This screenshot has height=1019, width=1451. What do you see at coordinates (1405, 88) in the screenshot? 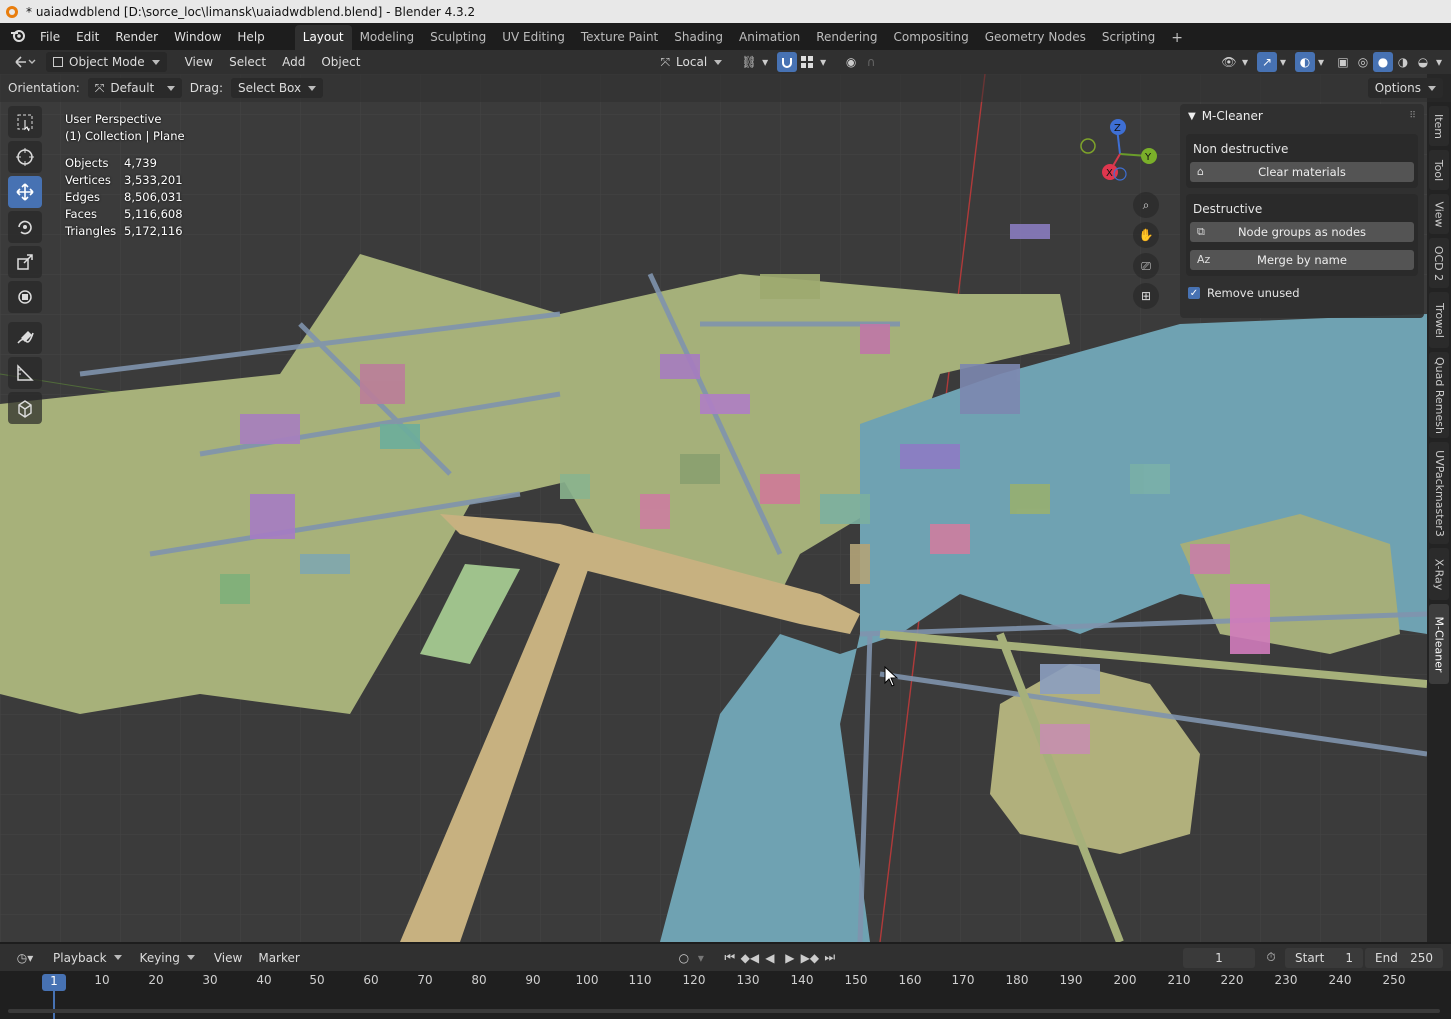
I see `options-dropdown: Options` at bounding box center [1405, 88].